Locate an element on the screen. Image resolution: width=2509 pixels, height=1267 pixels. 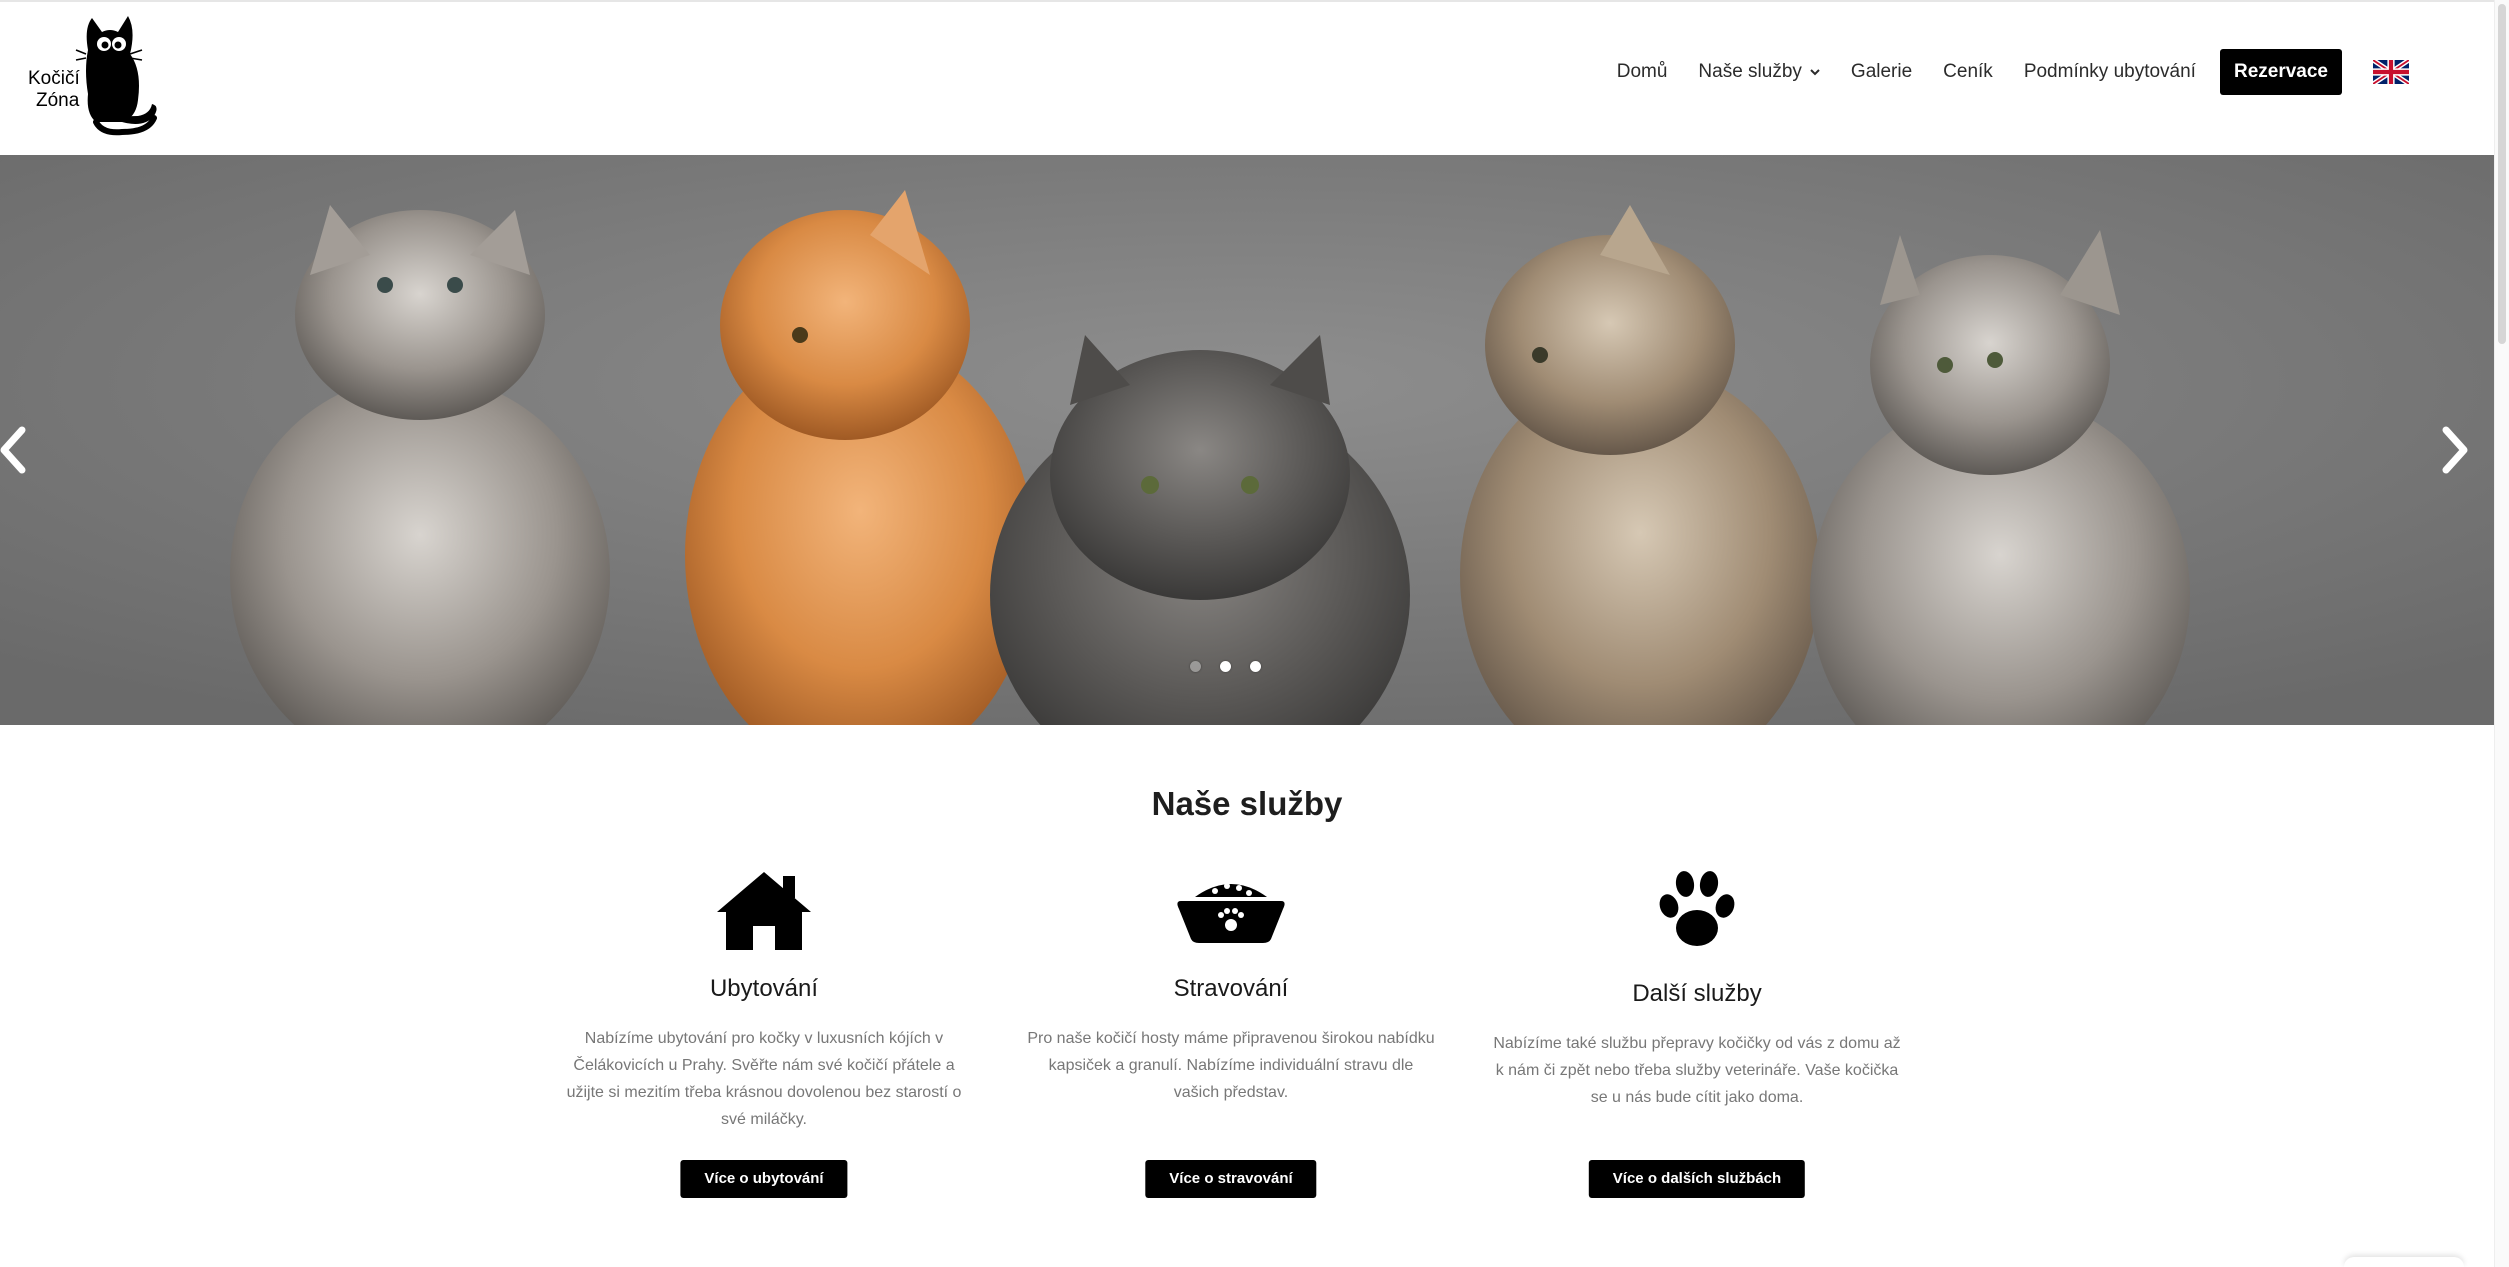
chevron-right-icon is located at coordinates (2454, 450).